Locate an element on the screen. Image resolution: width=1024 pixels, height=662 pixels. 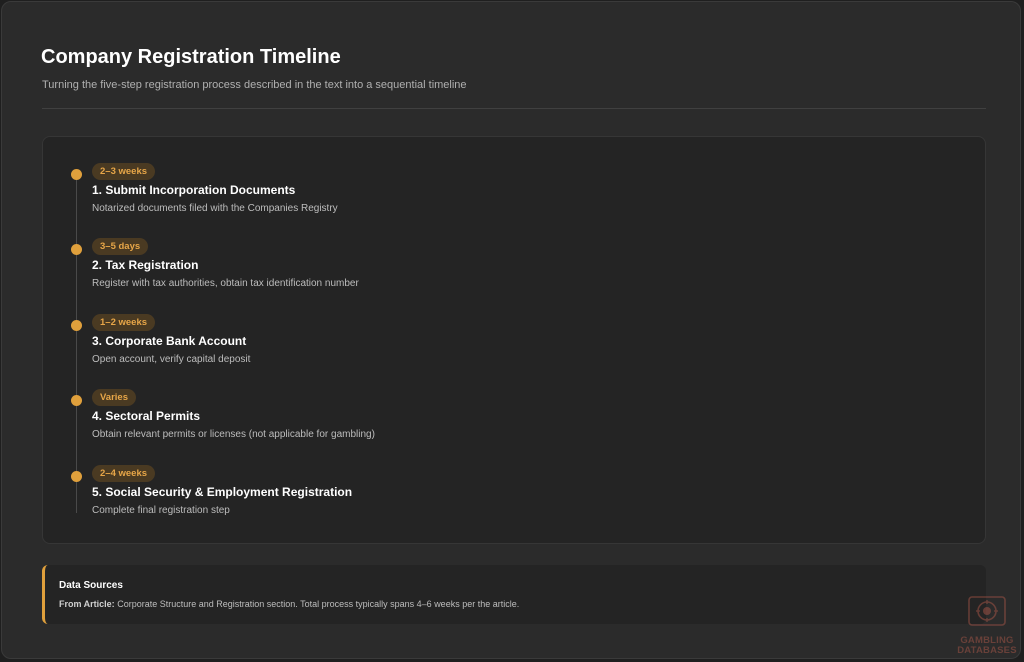
page-title: Company Registration Timeline is located at coordinates (191, 57).